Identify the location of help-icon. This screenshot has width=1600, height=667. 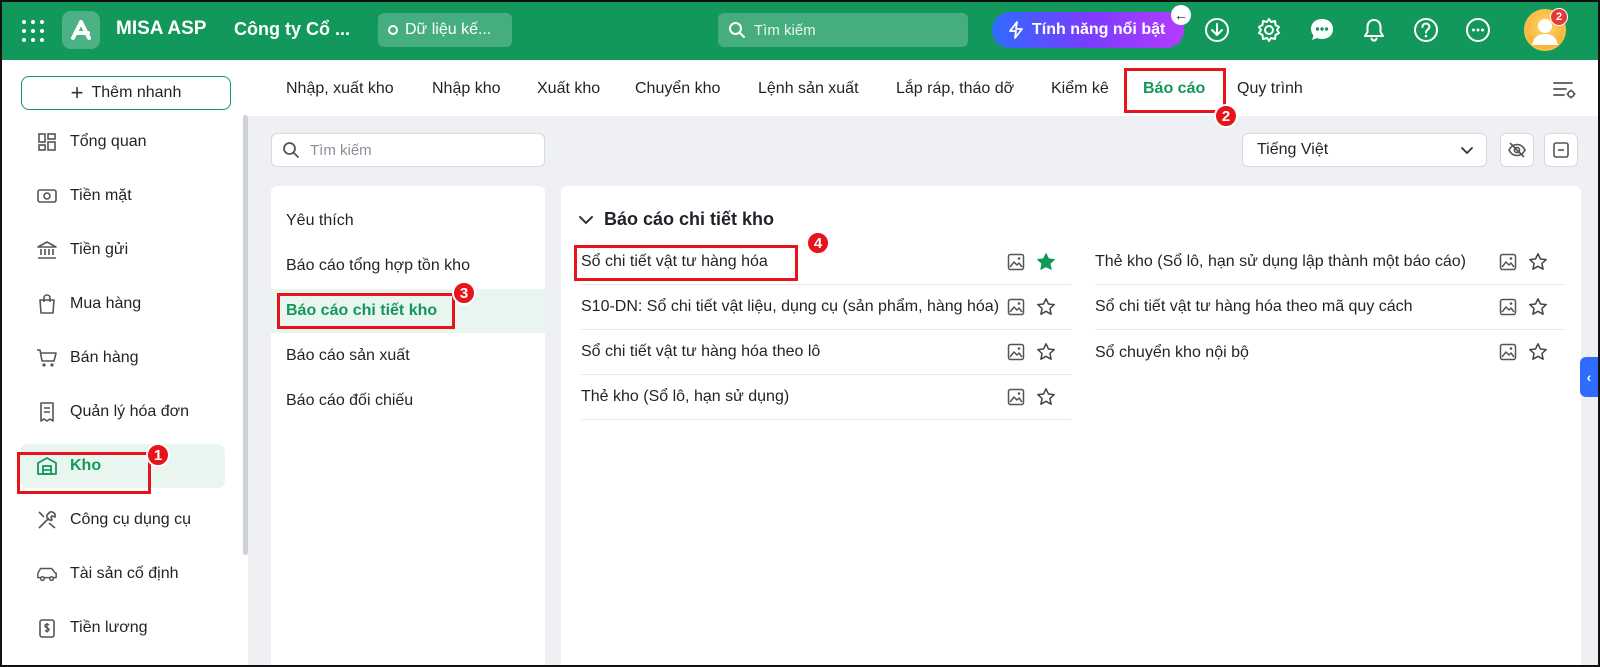
(1426, 30).